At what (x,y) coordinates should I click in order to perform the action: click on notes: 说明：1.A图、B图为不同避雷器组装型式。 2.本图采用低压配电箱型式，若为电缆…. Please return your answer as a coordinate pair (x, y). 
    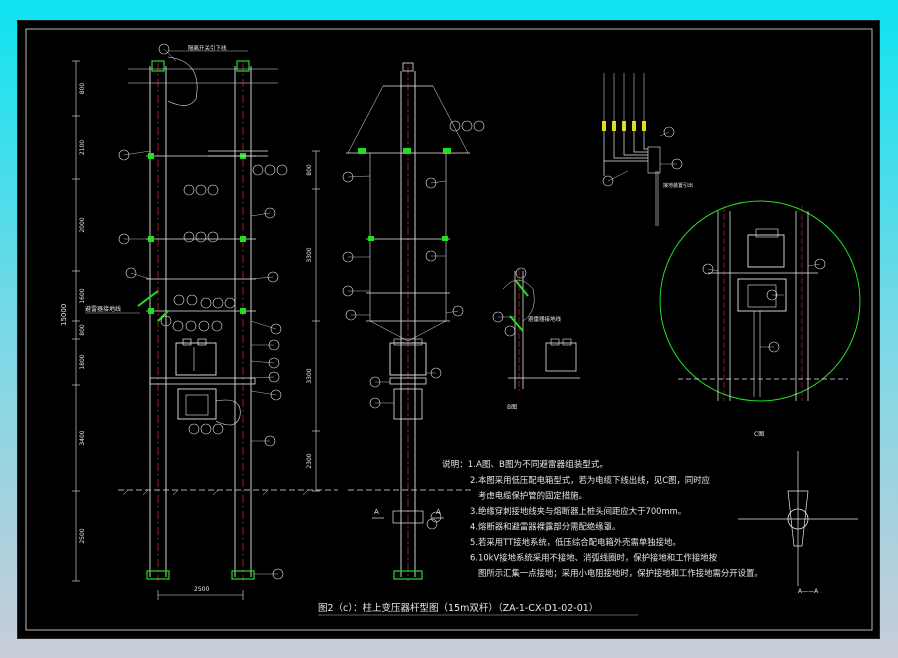
    Looking at the image, I should click on (602, 518).